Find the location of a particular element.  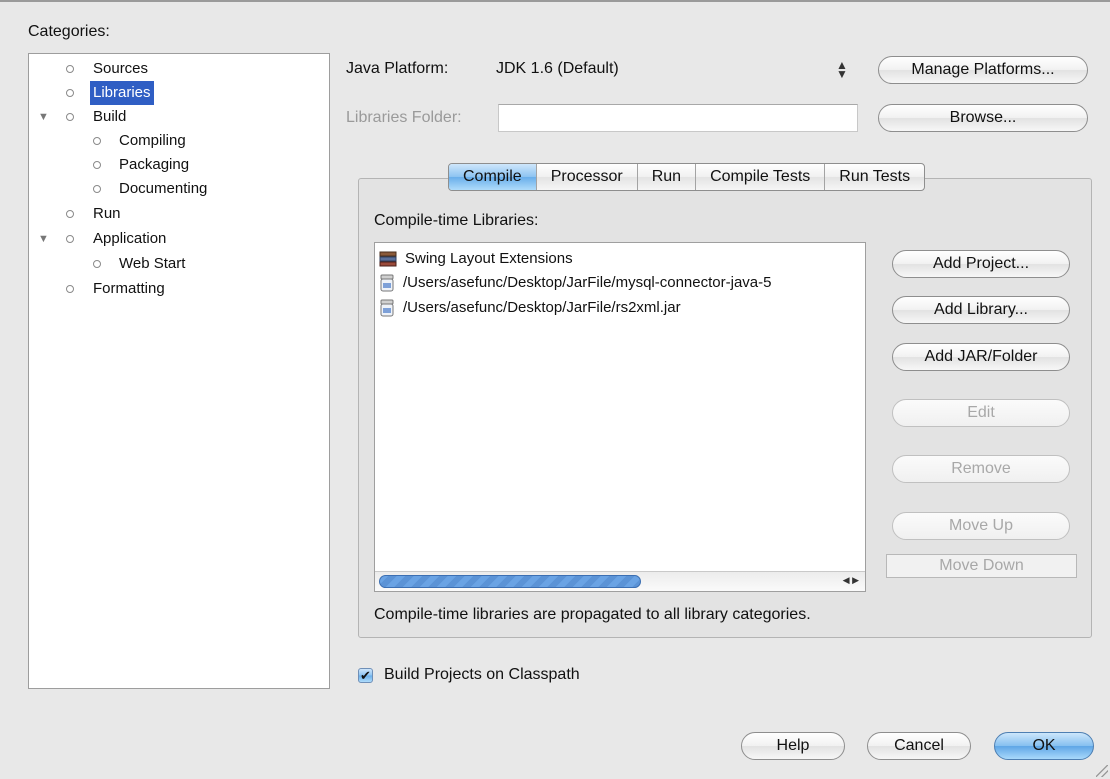

list-item: Swing Layout Extensions is located at coordinates (476, 259).